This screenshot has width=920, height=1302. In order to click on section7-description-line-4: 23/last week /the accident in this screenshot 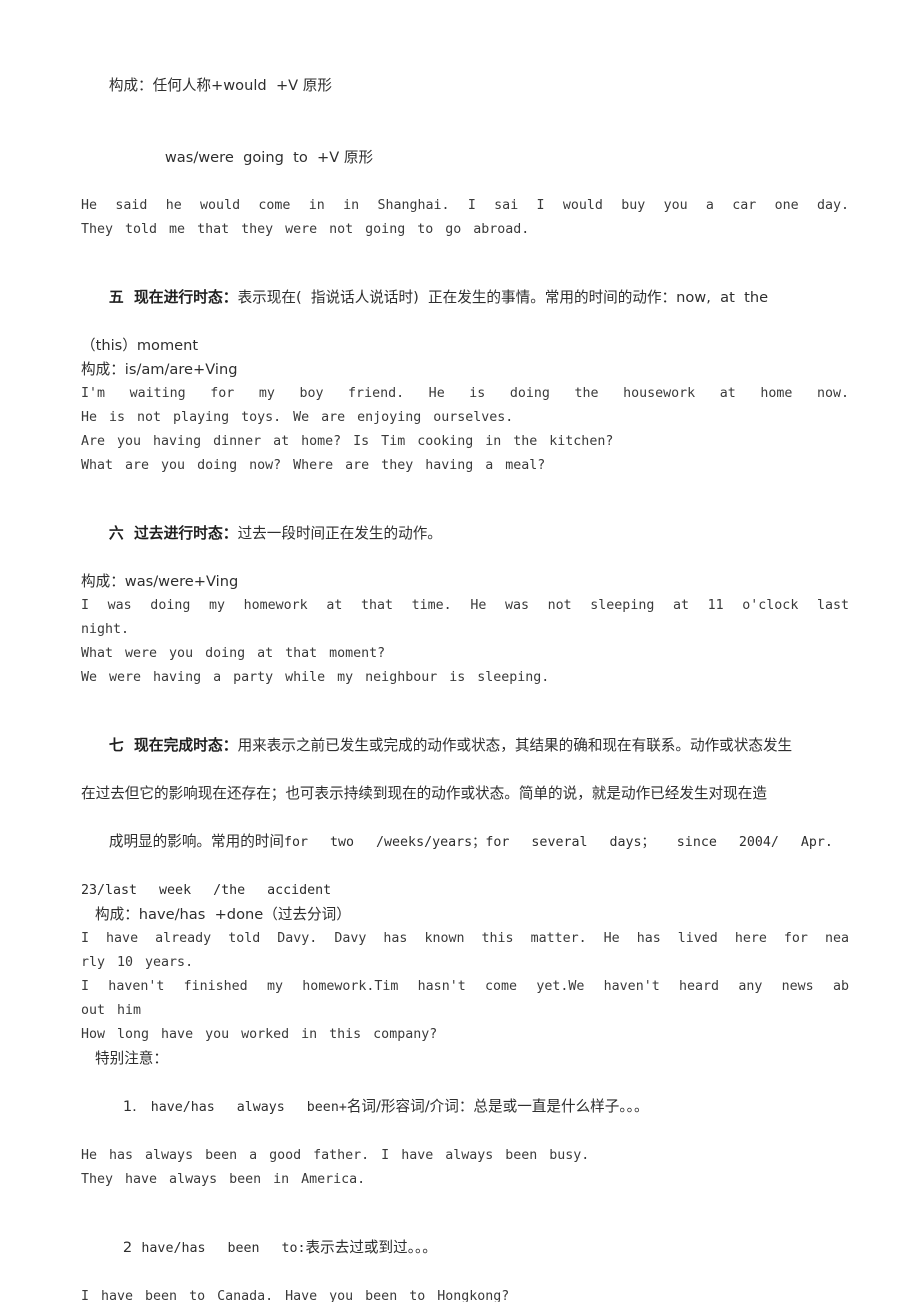, I will do `click(206, 890)`.